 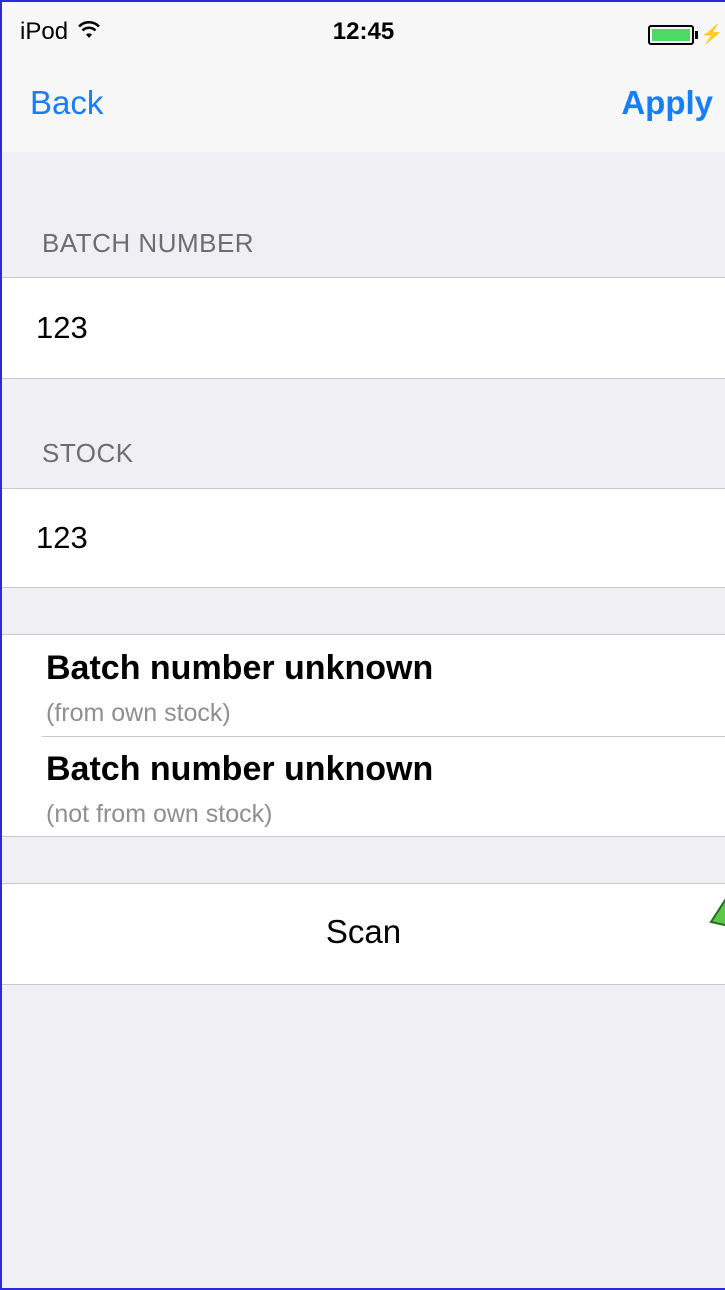 What do you see at coordinates (88, 453) in the screenshot?
I see `stock-header: STOCK` at bounding box center [88, 453].